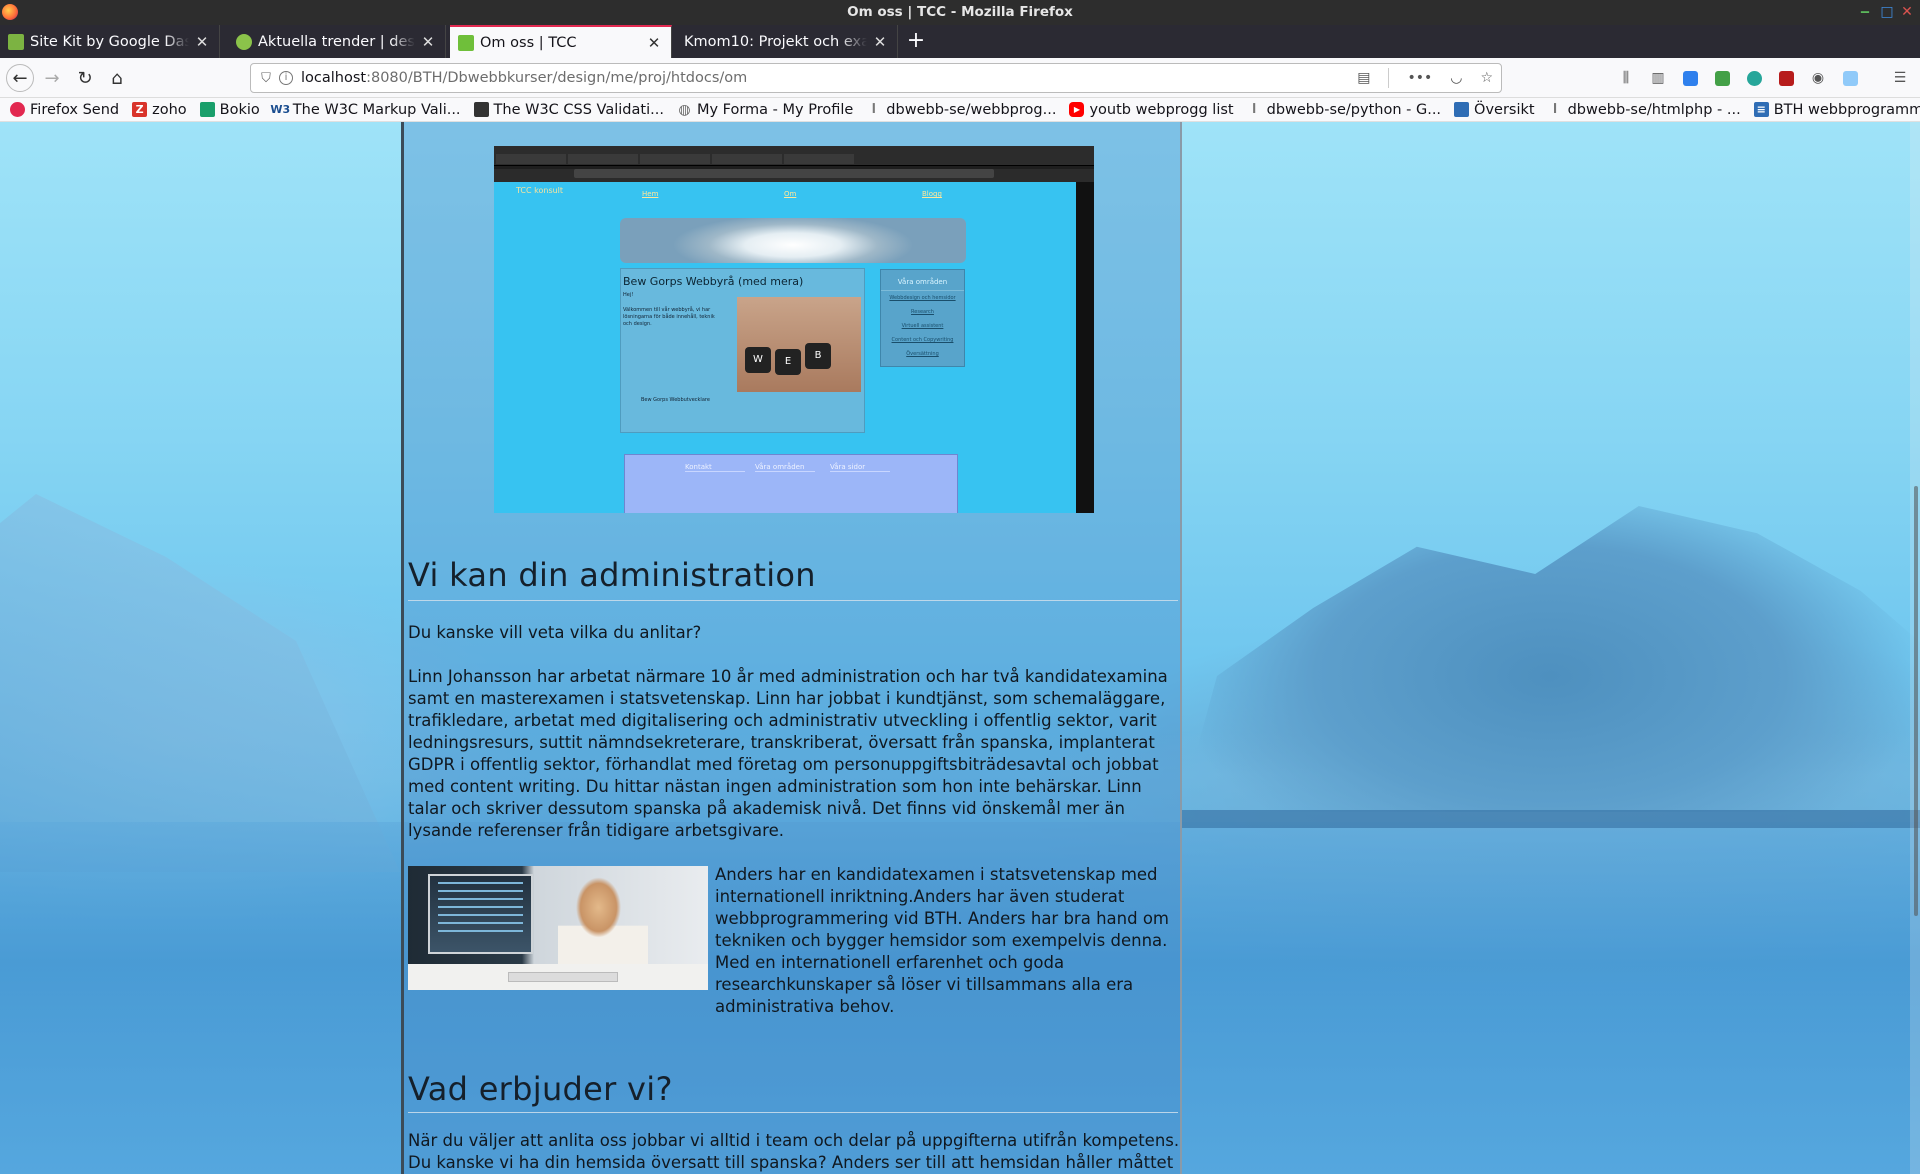 The image size is (1920, 1174). I want to click on screenshot-cloud-banner, so click(793, 240).